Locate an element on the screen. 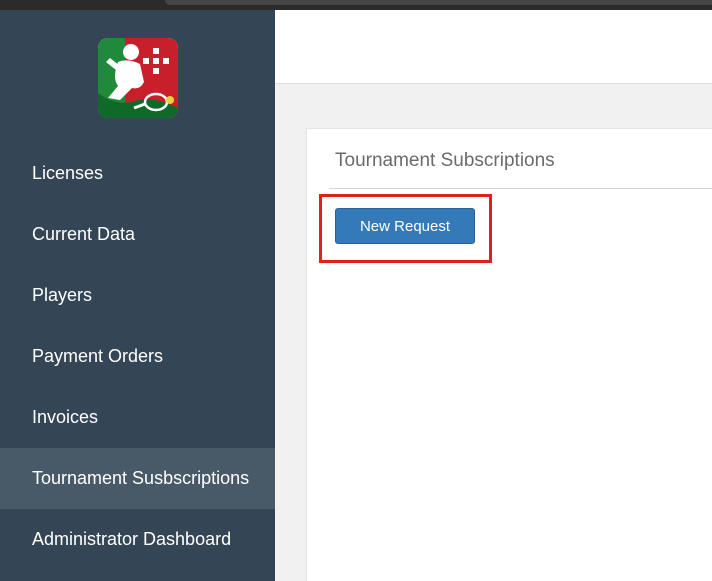 The width and height of the screenshot is (712, 581). sidebar-item-label: Payment Orders is located at coordinates (98, 356).